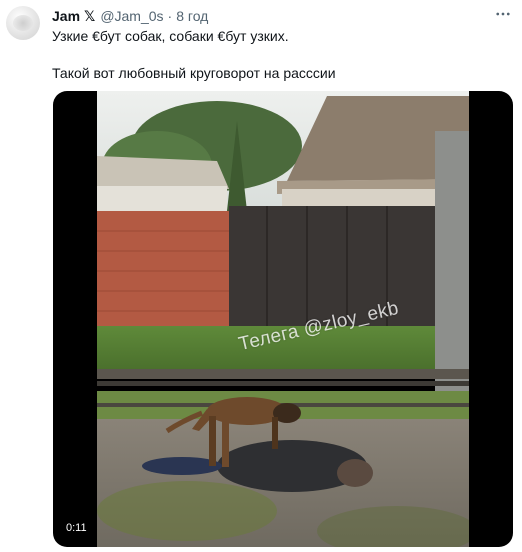 This screenshot has height=552, width=522. I want to click on more-options-button, so click(503, 14).